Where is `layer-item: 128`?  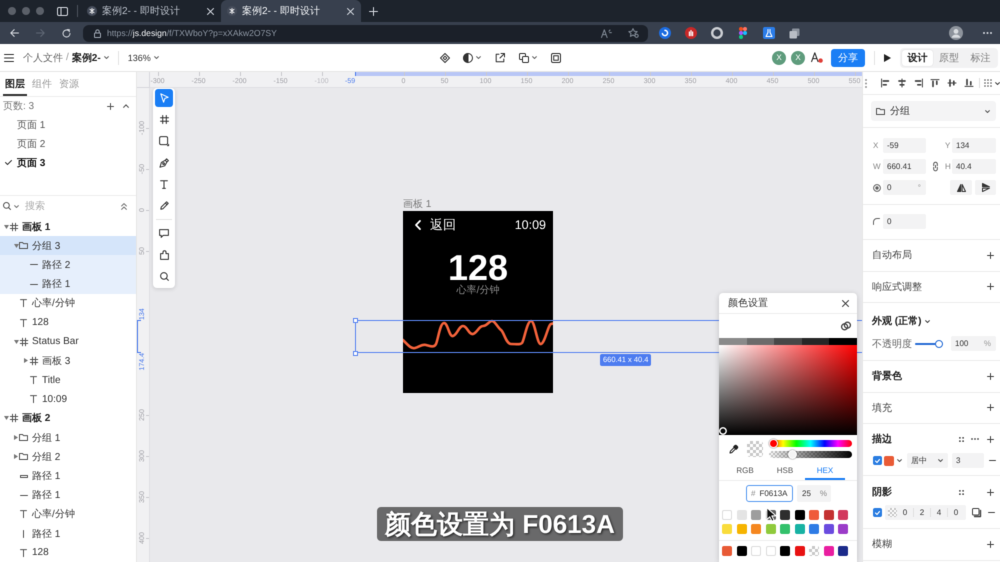
layer-item: 128 is located at coordinates (68, 552).